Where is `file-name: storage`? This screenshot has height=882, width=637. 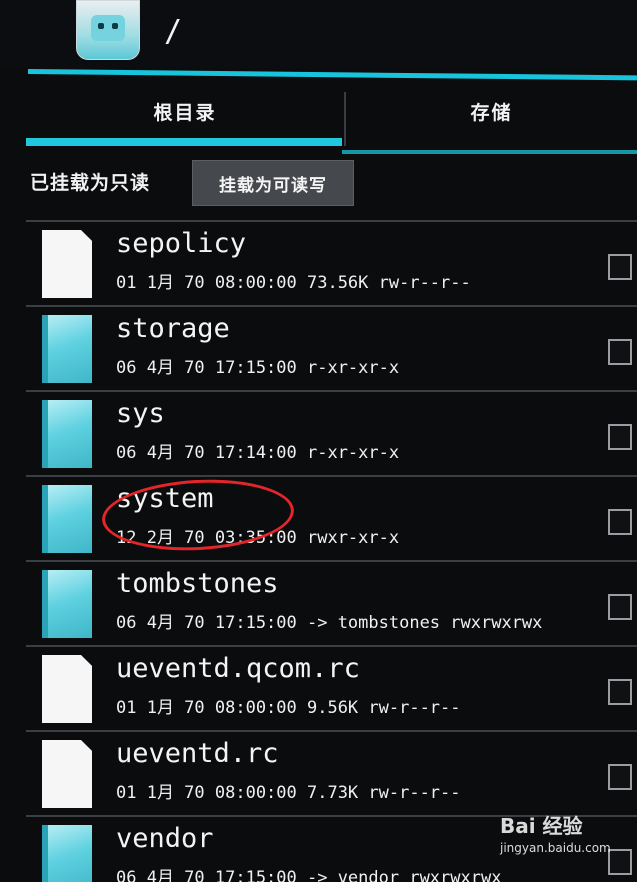
file-name: storage is located at coordinates (173, 328).